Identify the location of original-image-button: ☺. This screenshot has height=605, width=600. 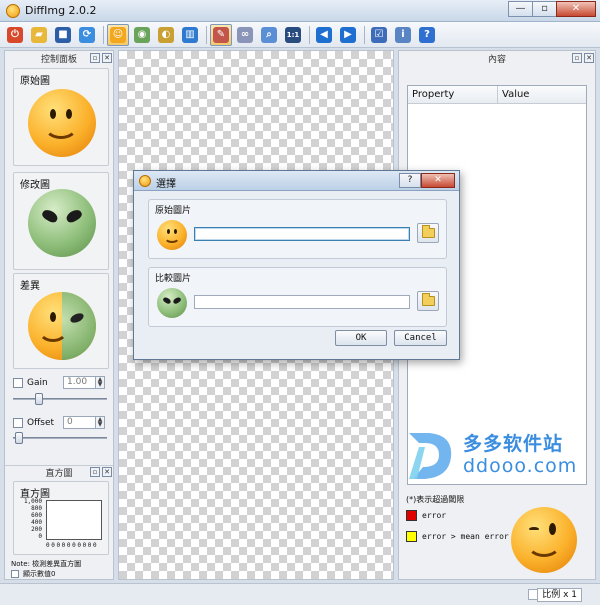
(118, 34).